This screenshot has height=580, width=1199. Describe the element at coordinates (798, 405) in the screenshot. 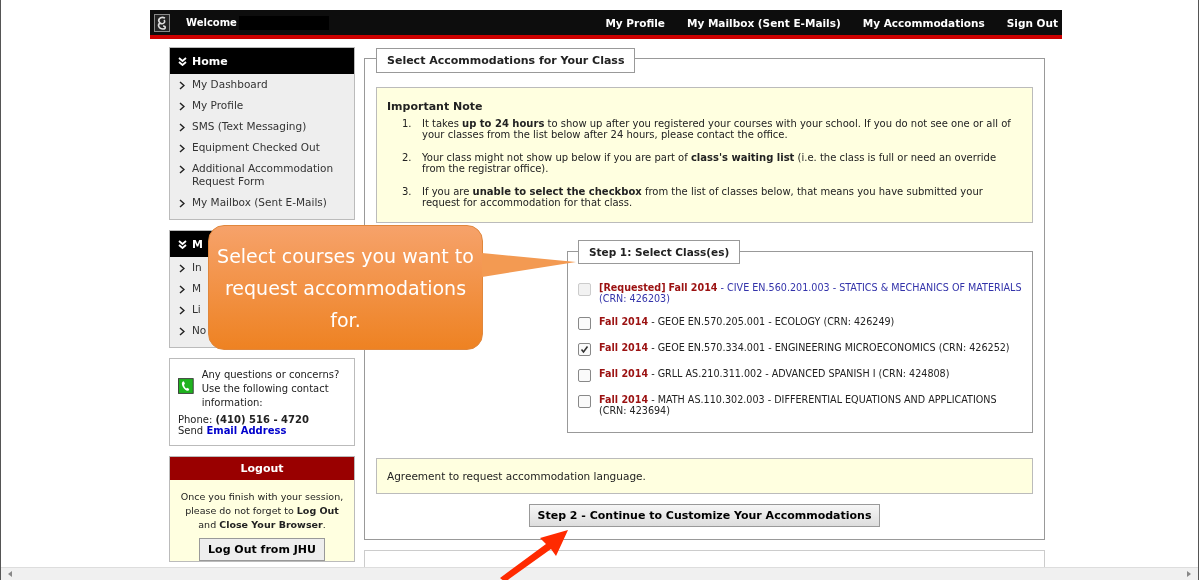

I see `class-label: Fall 2014 - MATH AS.110.302.003 - DIFFERENTIAL EQUATIONS AND APPLICATIONS (CRN: 423694)` at that location.